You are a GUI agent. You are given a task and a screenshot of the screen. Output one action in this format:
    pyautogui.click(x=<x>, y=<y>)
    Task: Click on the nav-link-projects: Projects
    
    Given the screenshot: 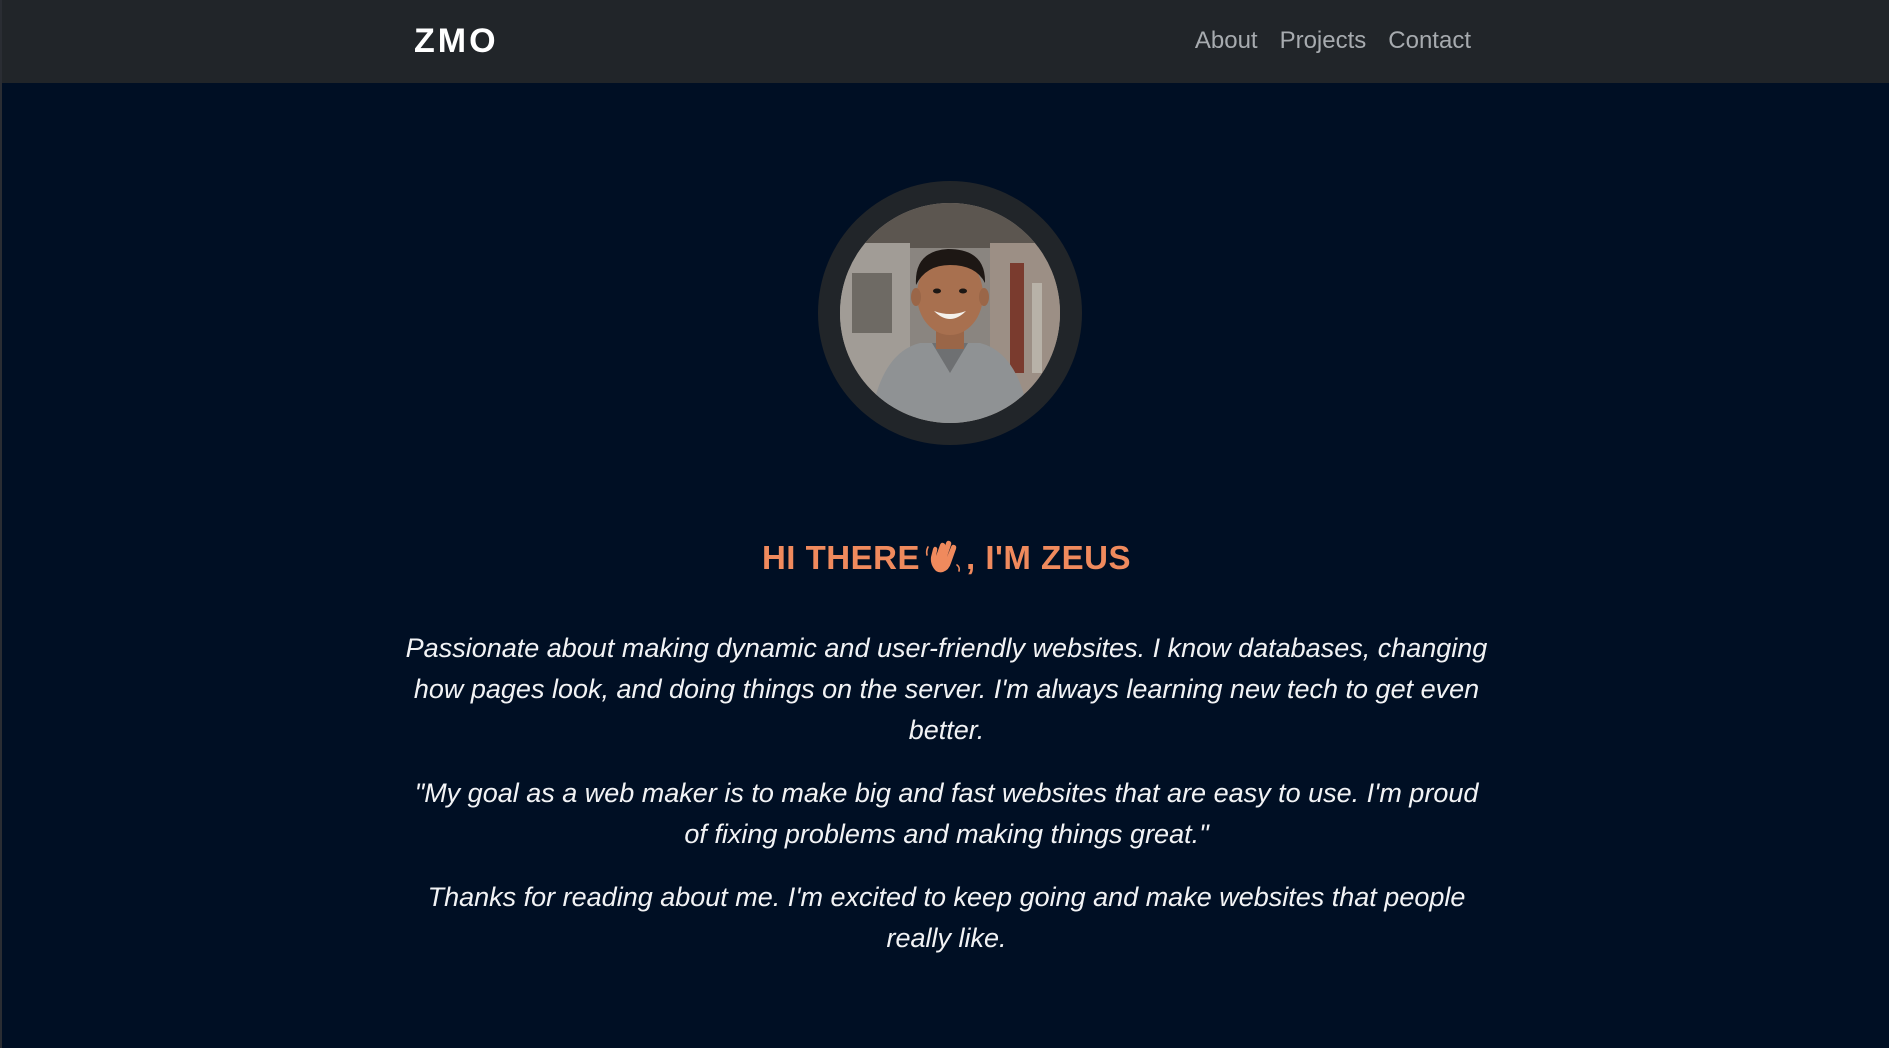 What is the action you would take?
    pyautogui.click(x=1323, y=41)
    